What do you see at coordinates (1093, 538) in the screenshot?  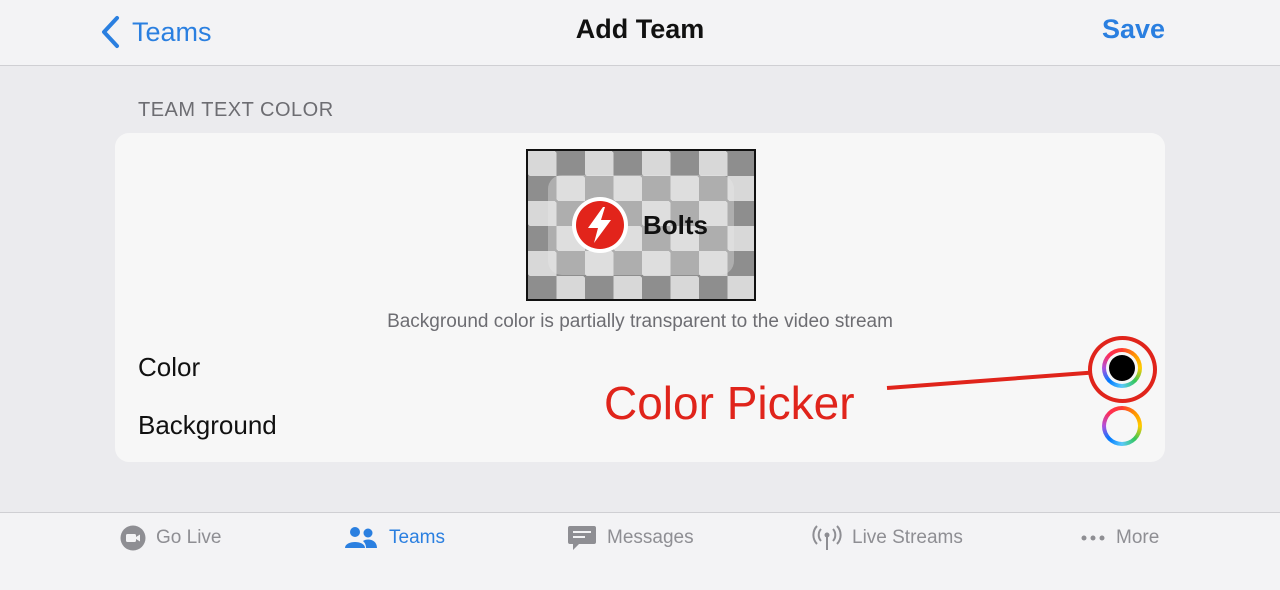 I see `ellipsis-icon` at bounding box center [1093, 538].